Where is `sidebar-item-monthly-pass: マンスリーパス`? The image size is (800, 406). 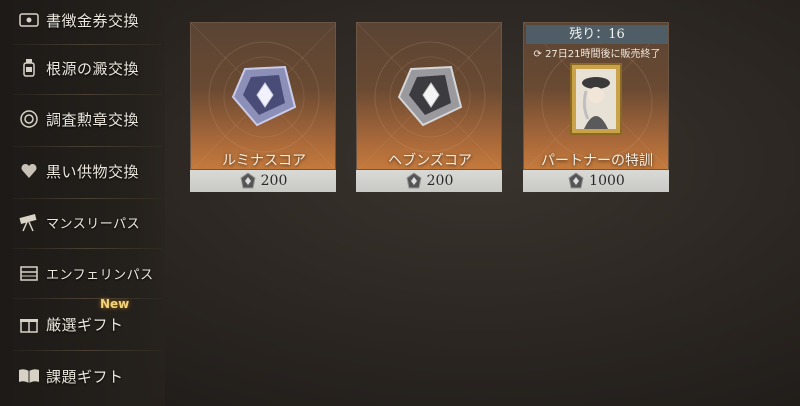
sidebar-item-monthly-pass: マンスリーパス is located at coordinates (85, 222).